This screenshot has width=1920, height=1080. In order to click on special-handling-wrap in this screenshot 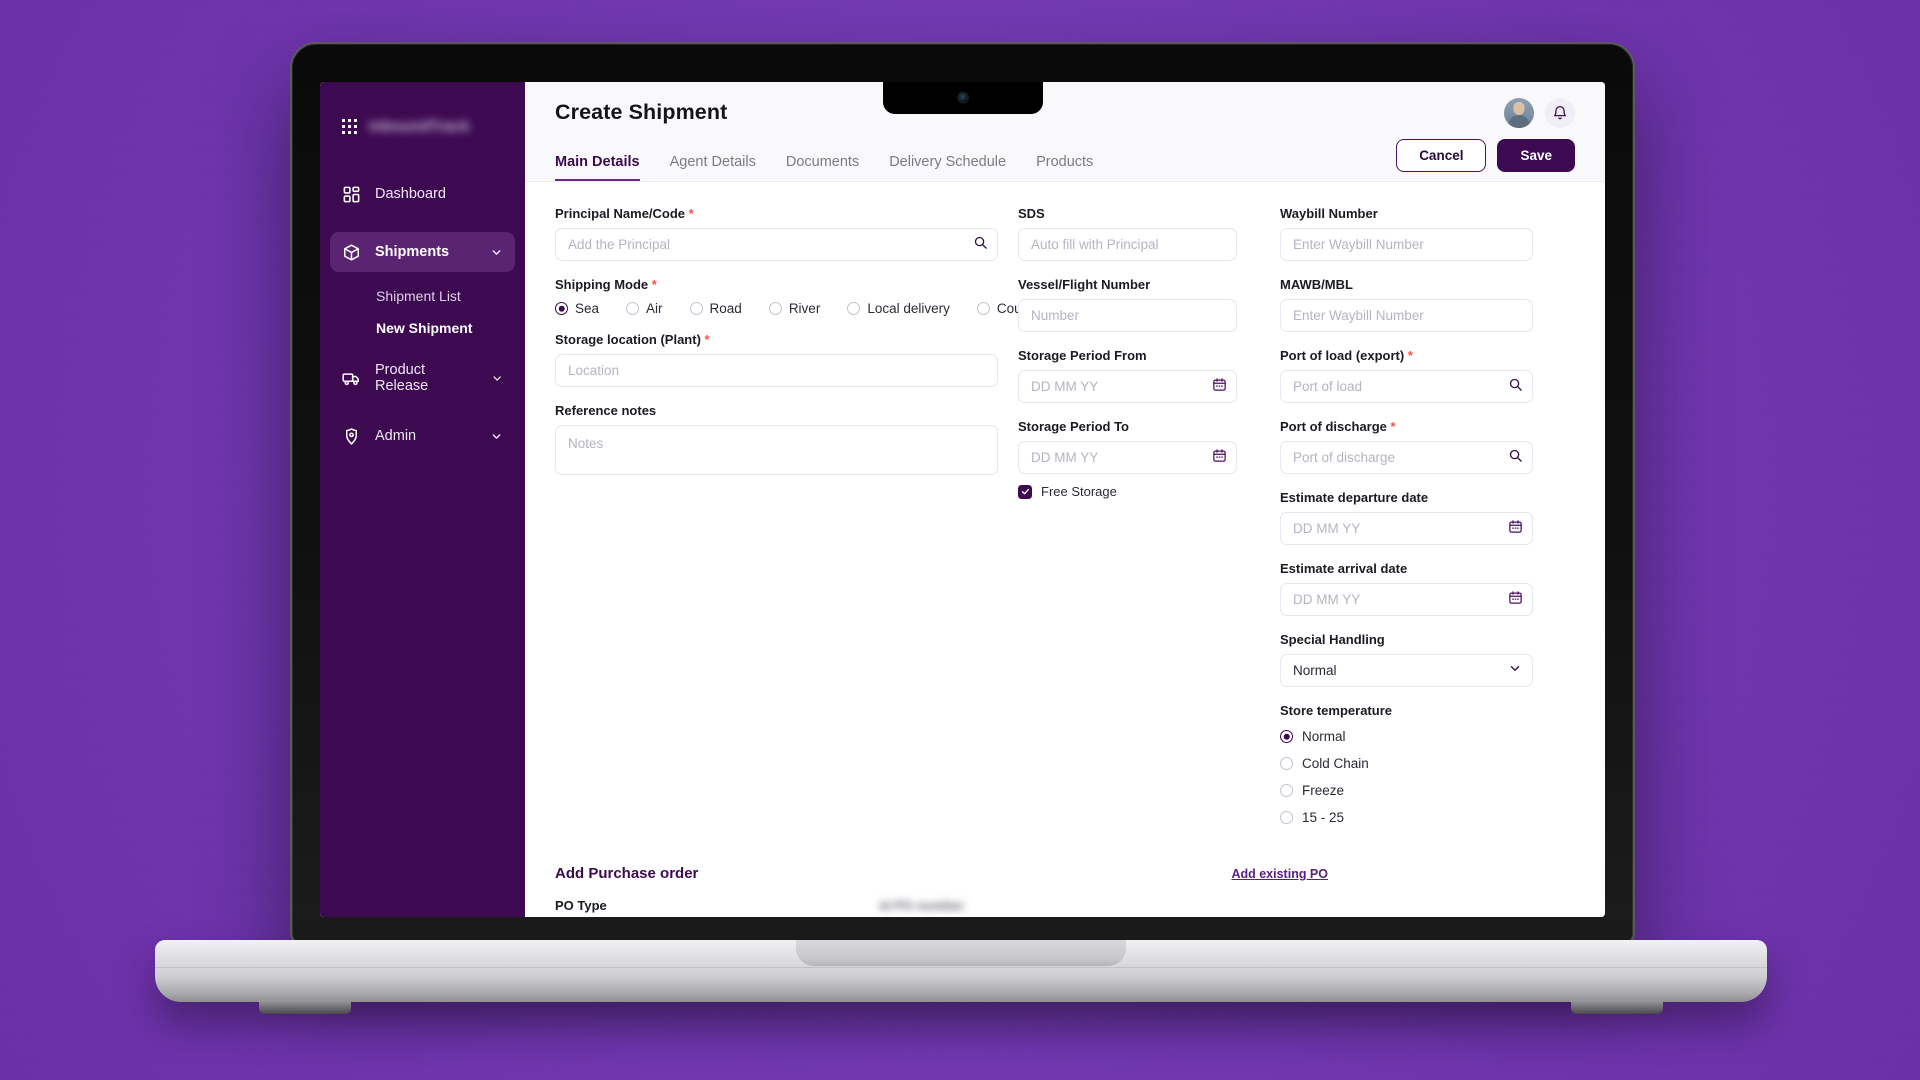, I will do `click(1406, 670)`.